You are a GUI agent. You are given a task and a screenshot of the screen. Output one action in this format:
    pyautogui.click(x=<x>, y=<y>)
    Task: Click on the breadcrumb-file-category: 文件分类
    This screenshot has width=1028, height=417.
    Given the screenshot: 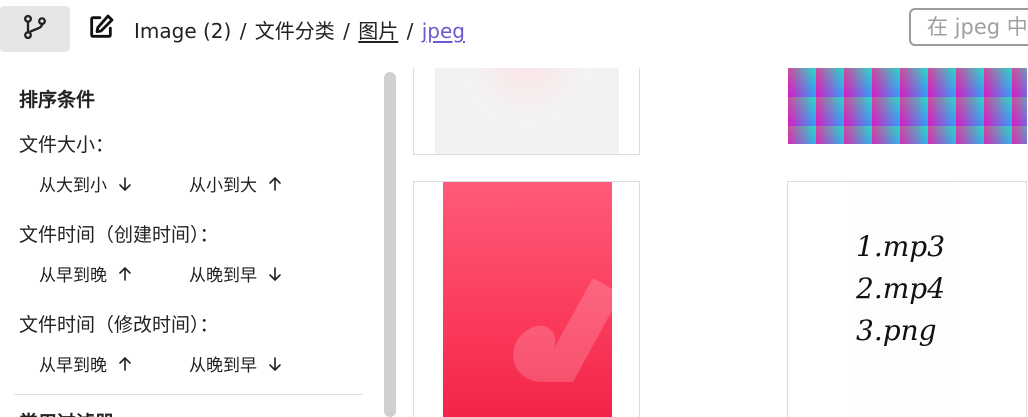 What is the action you would take?
    pyautogui.click(x=295, y=31)
    